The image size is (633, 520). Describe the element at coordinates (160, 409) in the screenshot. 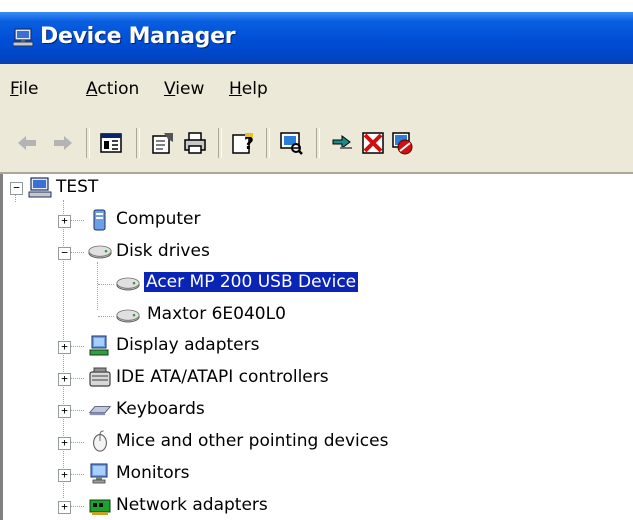

I see `tree-node-label: Keyboards` at that location.